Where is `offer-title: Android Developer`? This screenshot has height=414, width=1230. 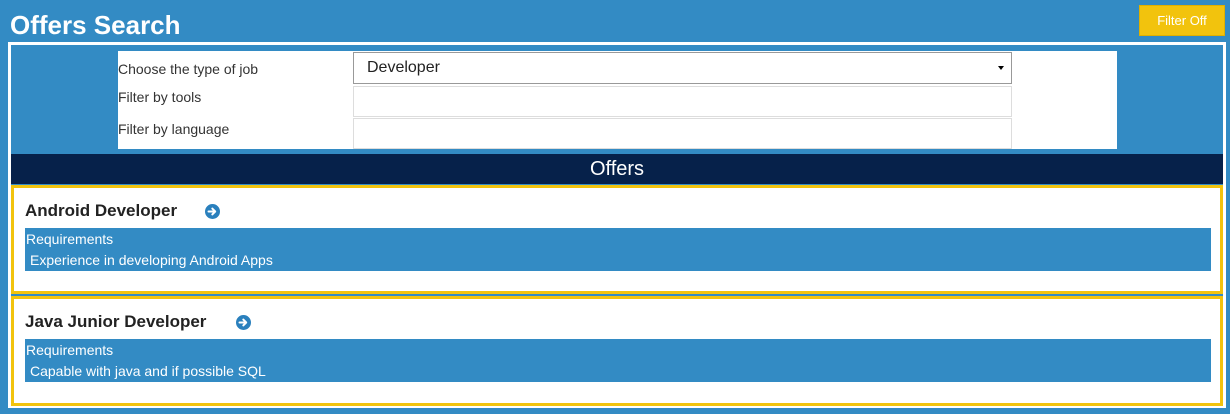 offer-title: Android Developer is located at coordinates (101, 210).